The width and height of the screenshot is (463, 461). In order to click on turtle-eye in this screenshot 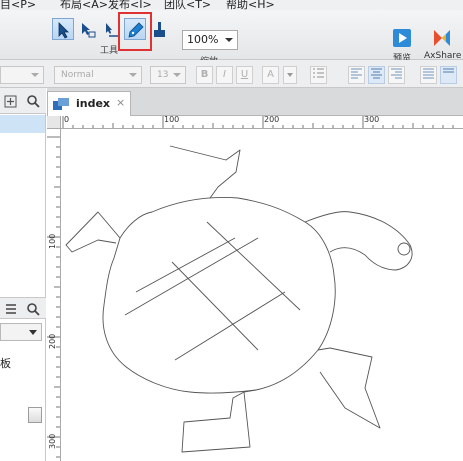, I will do `click(404, 249)`.